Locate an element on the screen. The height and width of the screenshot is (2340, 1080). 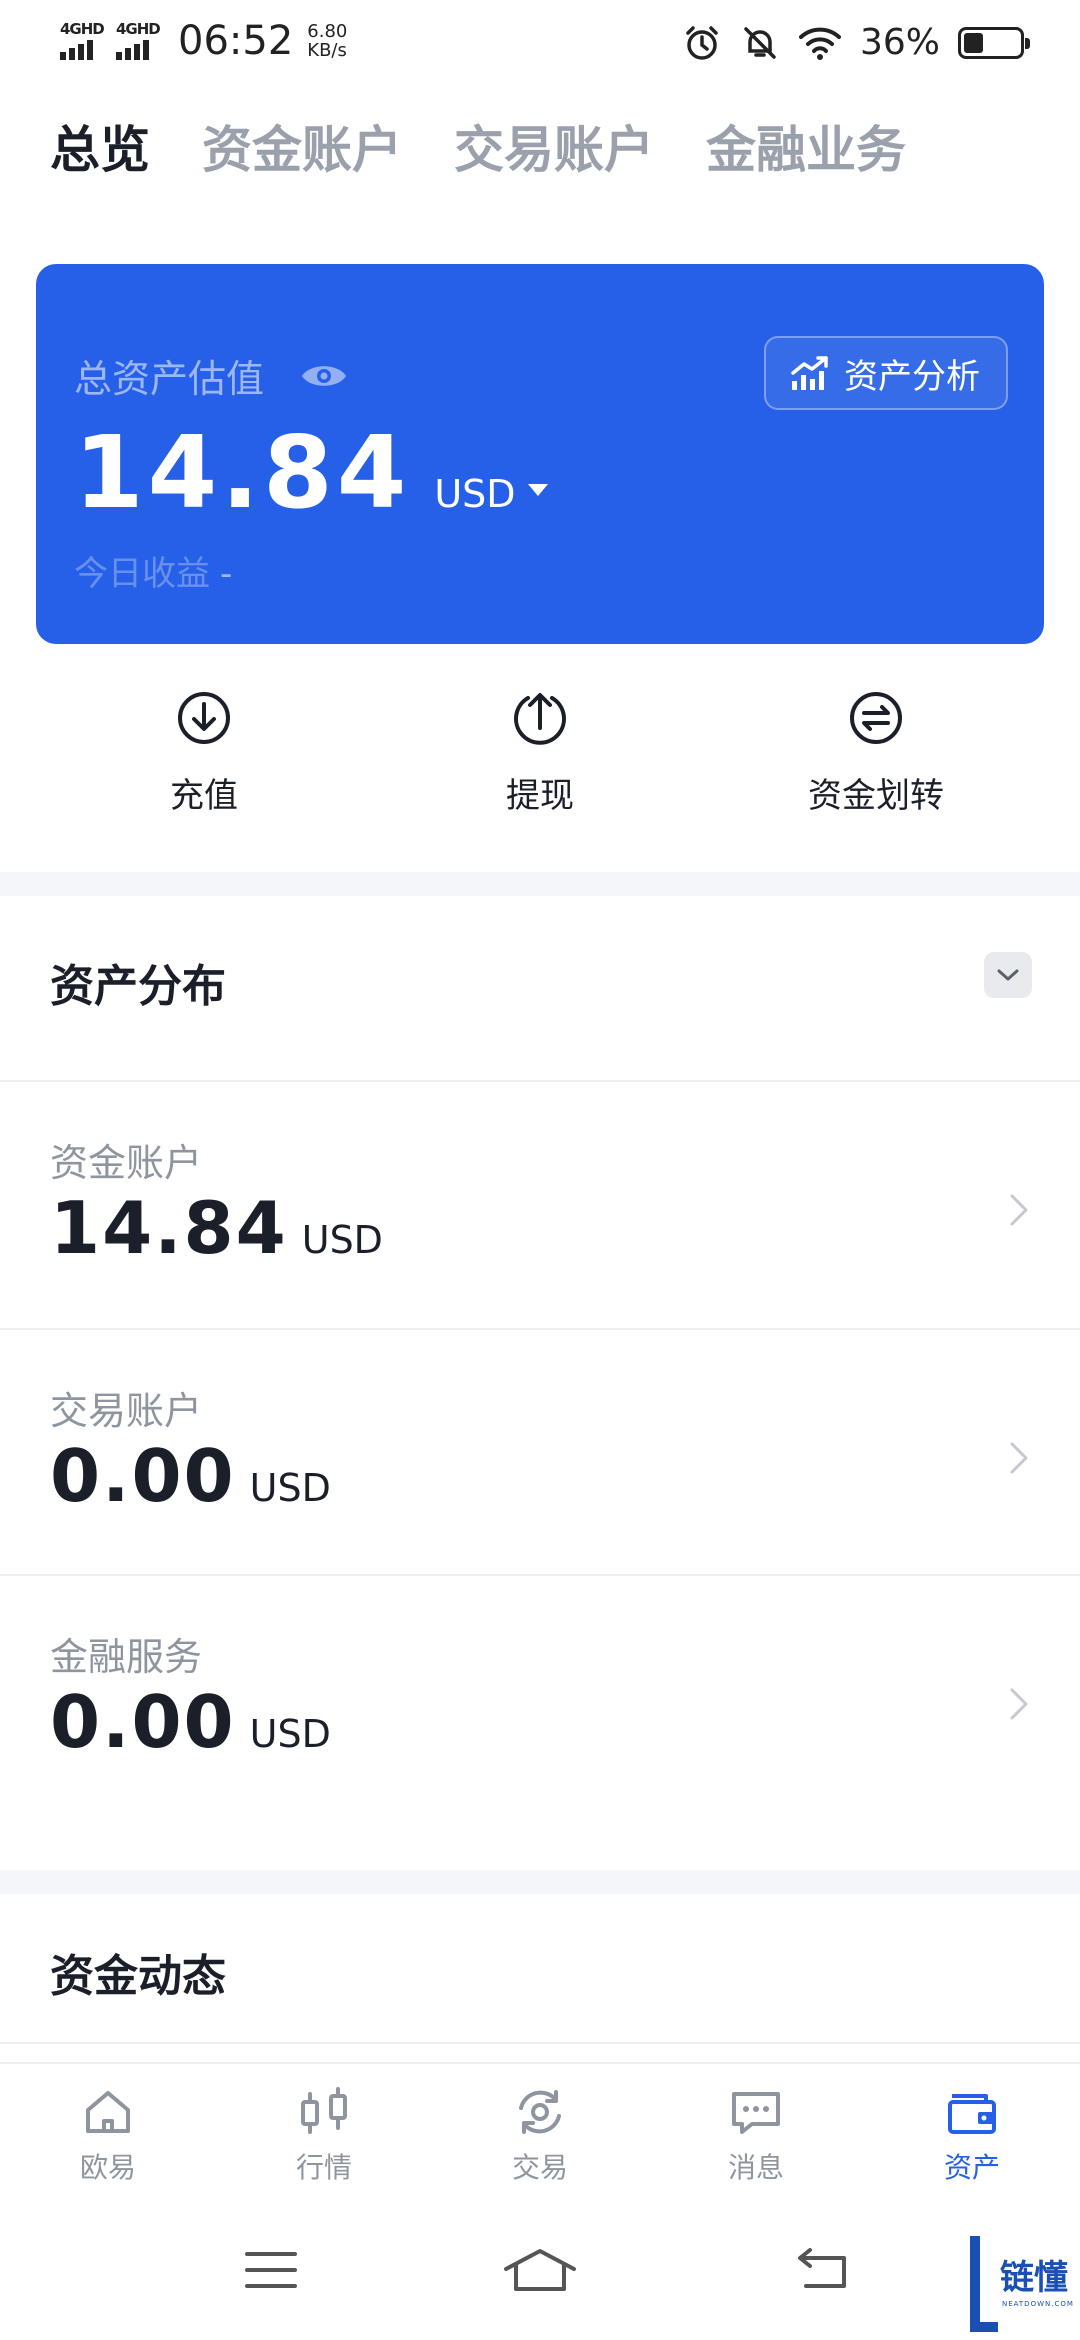
withdraw-button: 提现 is located at coordinates (540, 753).